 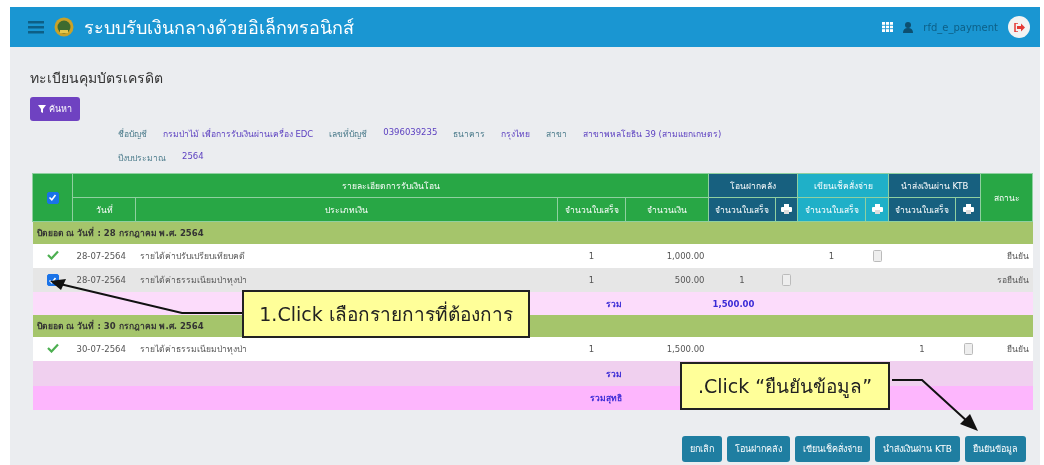 What do you see at coordinates (702, 449) in the screenshot?
I see `action-button: ยกเลิก` at bounding box center [702, 449].